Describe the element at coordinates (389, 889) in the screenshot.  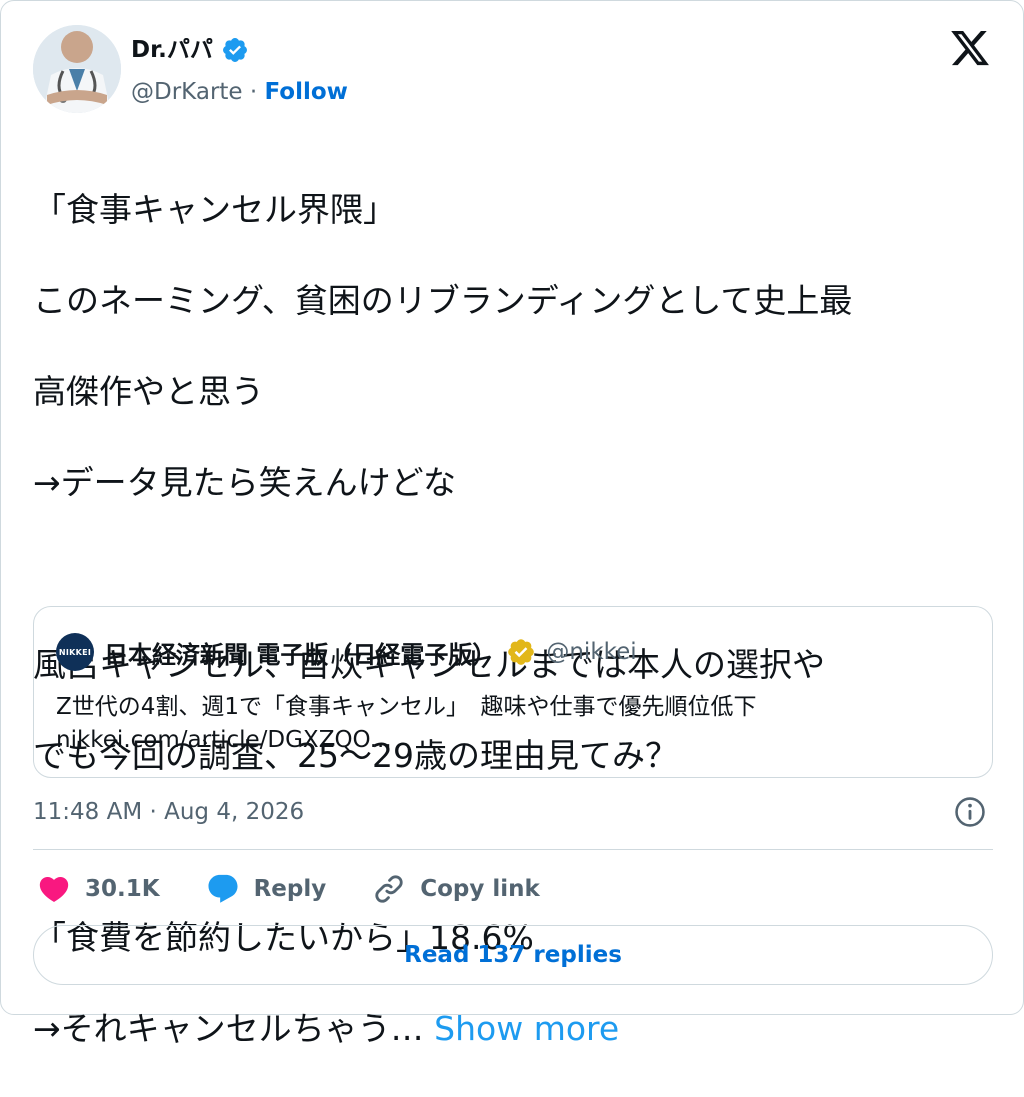
I see `link-icon` at that location.